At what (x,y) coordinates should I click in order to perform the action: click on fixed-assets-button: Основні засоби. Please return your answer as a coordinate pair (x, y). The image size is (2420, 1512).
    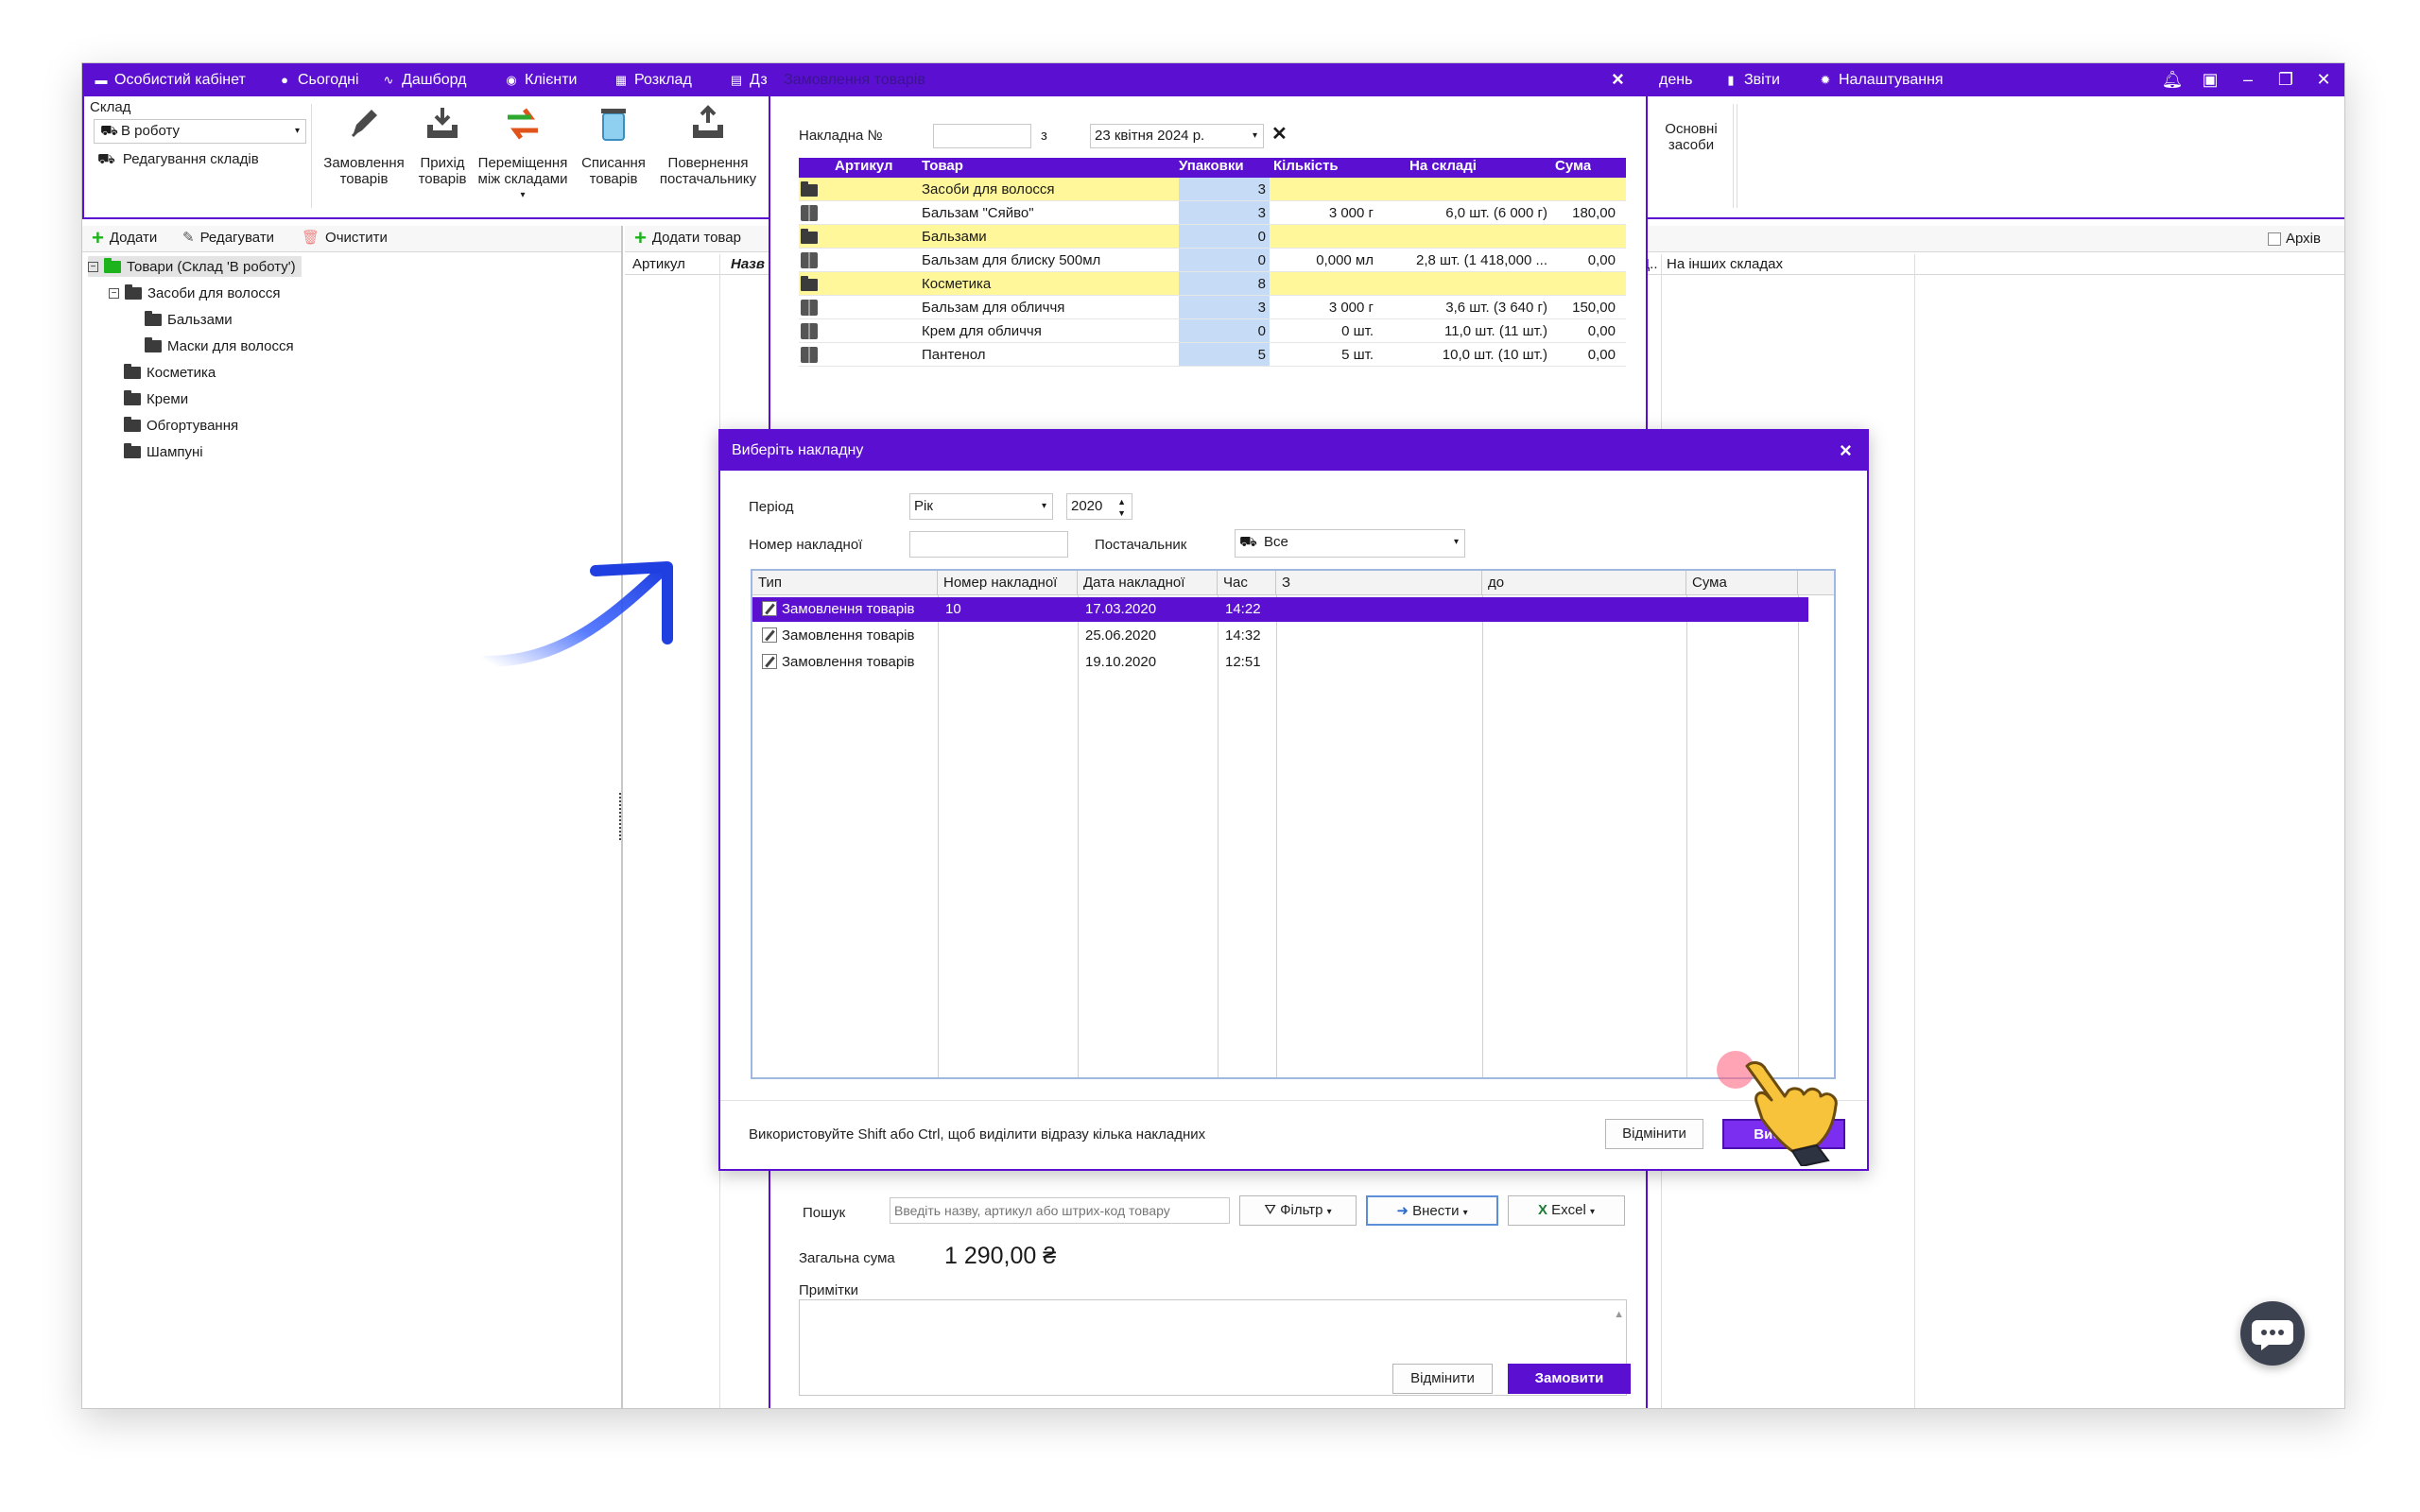
    Looking at the image, I should click on (1691, 137).